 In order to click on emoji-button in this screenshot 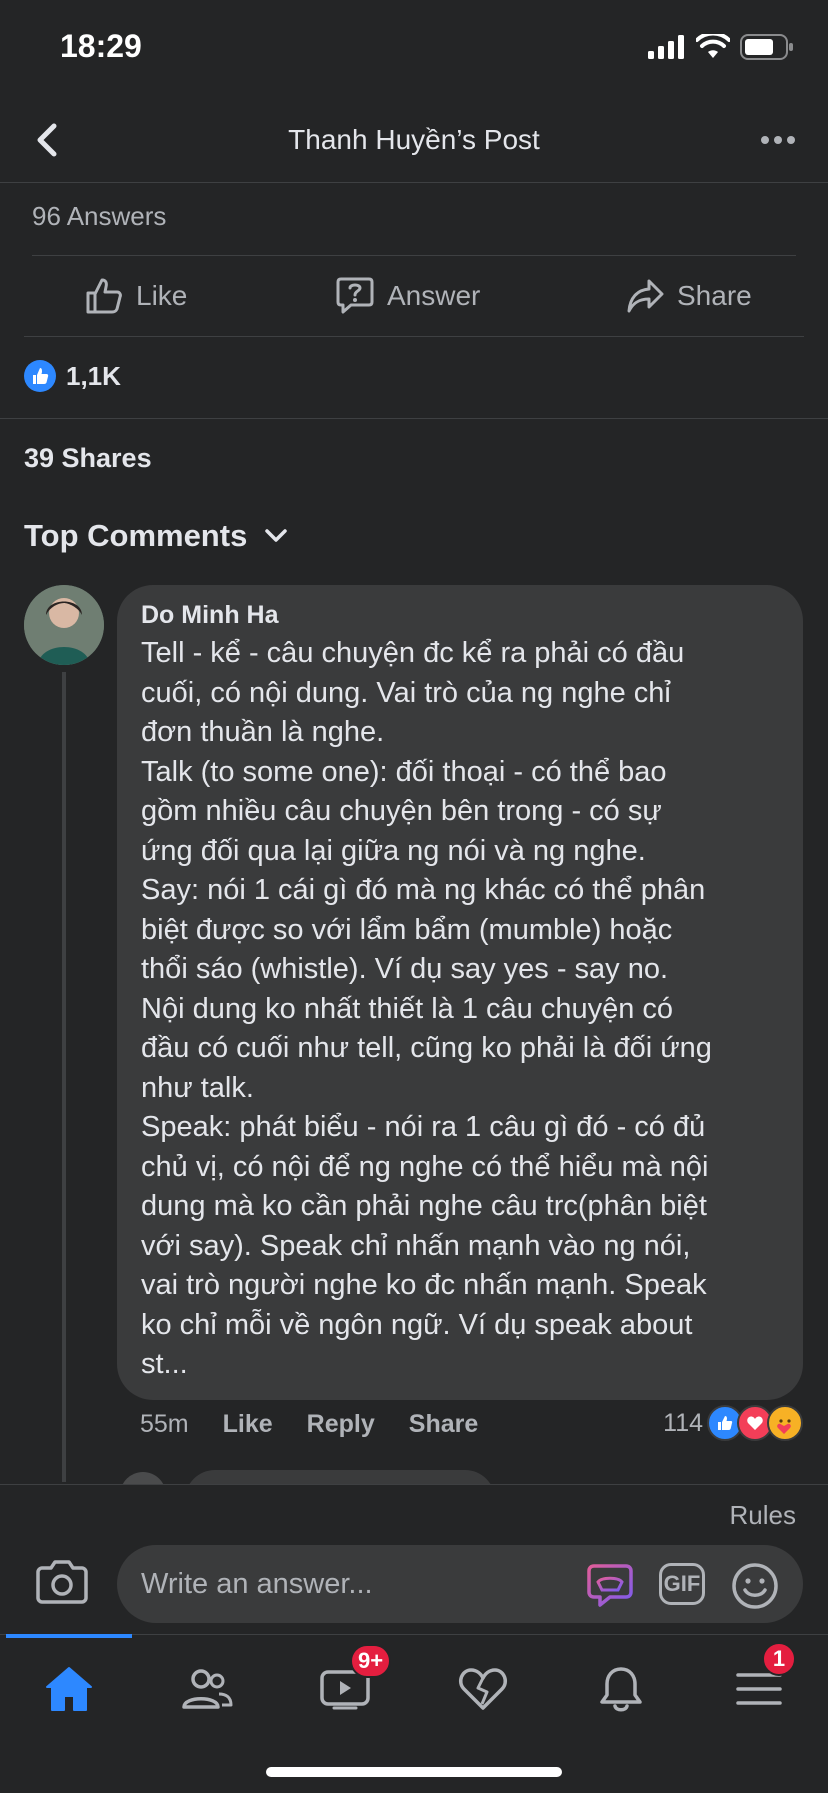, I will do `click(755, 1588)`.